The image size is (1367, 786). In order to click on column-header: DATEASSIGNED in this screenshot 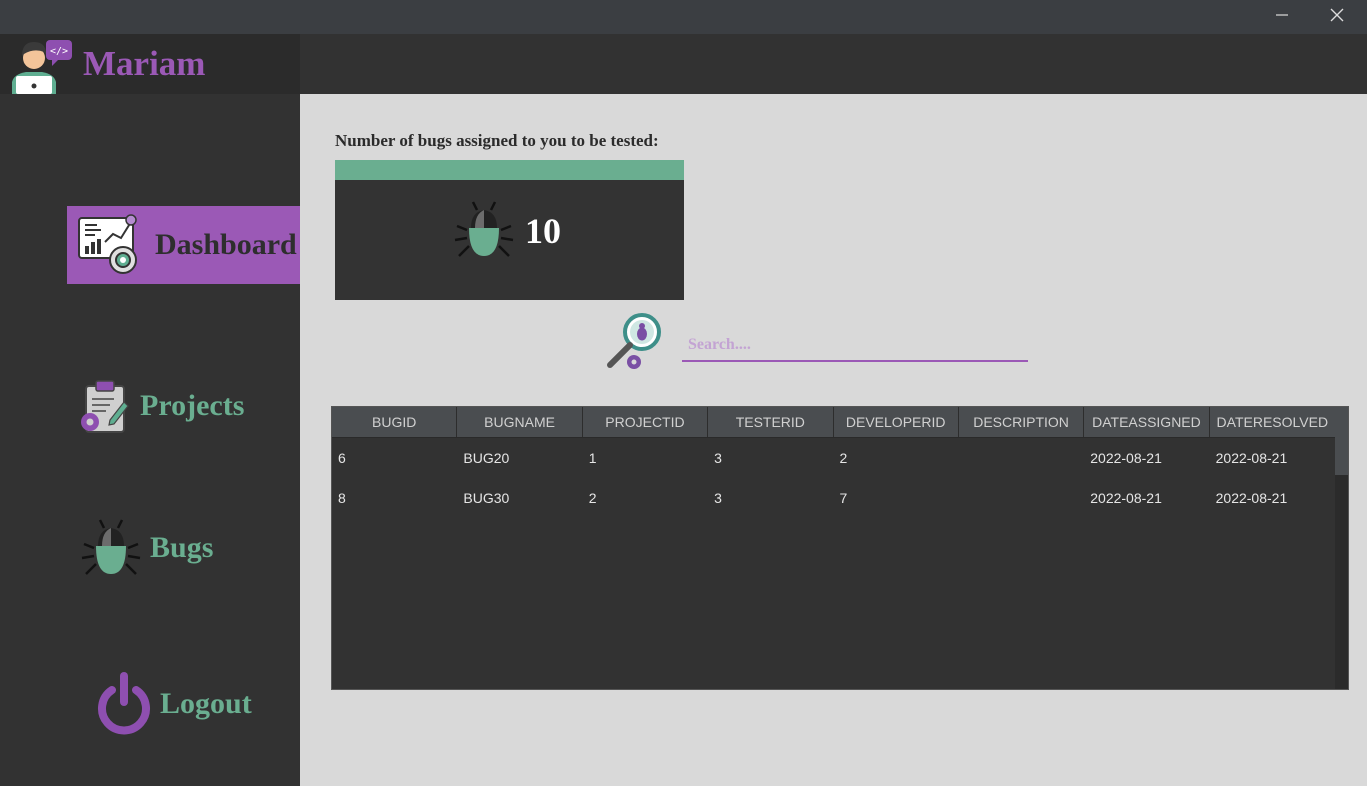, I will do `click(1147, 422)`.